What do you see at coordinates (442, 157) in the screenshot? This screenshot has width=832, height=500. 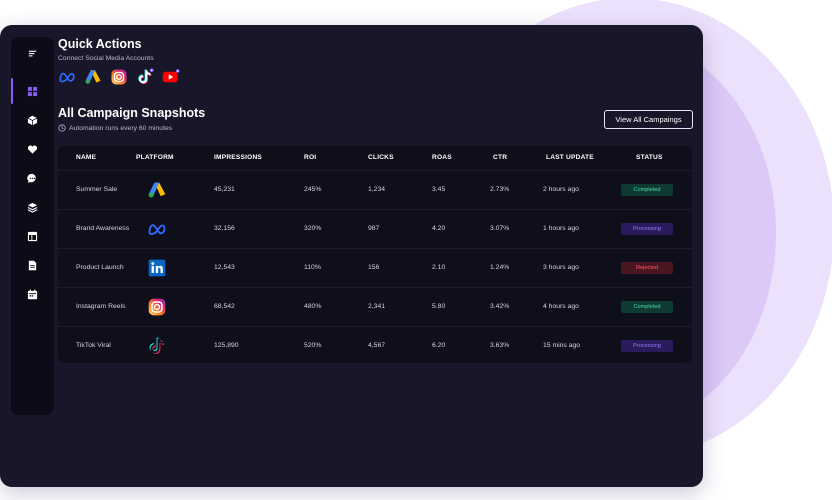 I see `column-header-roas: ROAS` at bounding box center [442, 157].